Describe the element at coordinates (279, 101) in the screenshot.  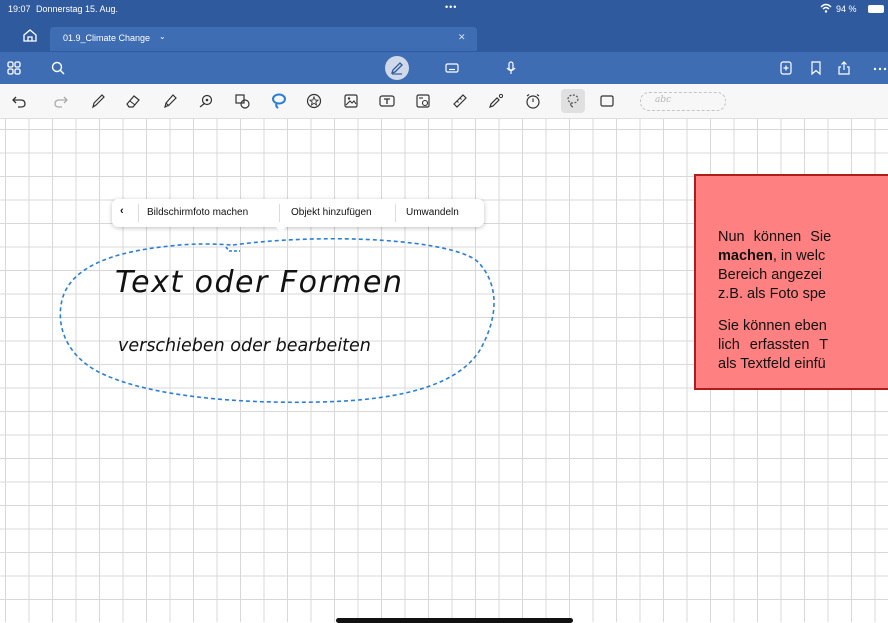
I see `lasso-icon` at that location.